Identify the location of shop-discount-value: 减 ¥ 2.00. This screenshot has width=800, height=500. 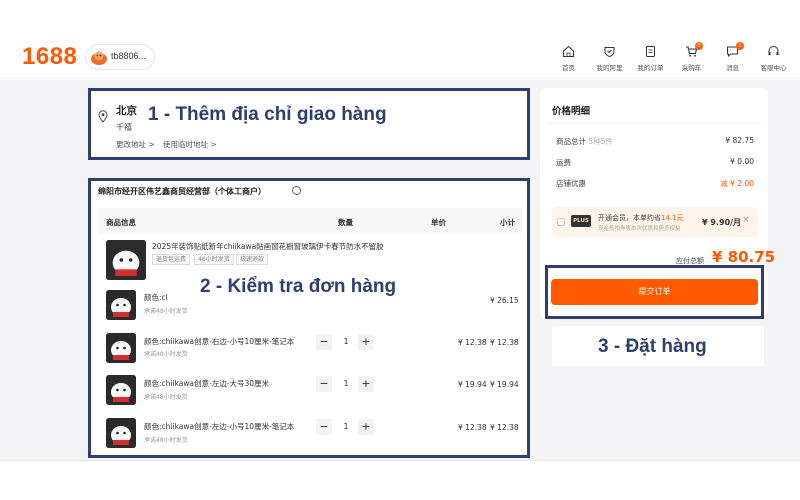
(737, 183).